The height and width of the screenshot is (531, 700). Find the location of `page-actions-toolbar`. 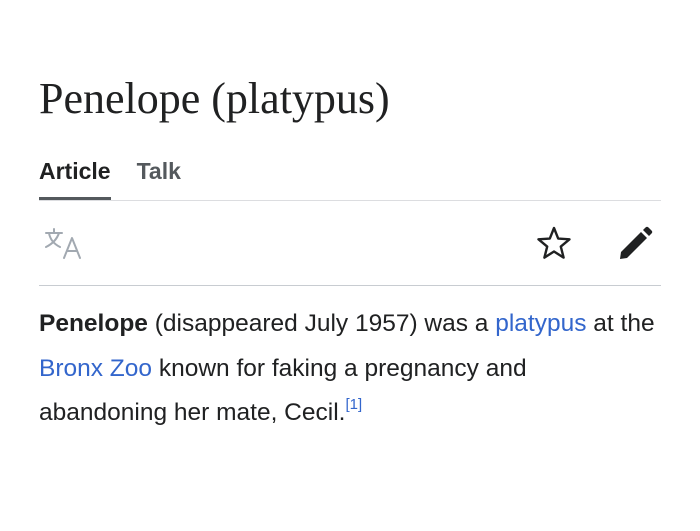

page-actions-toolbar is located at coordinates (350, 244).